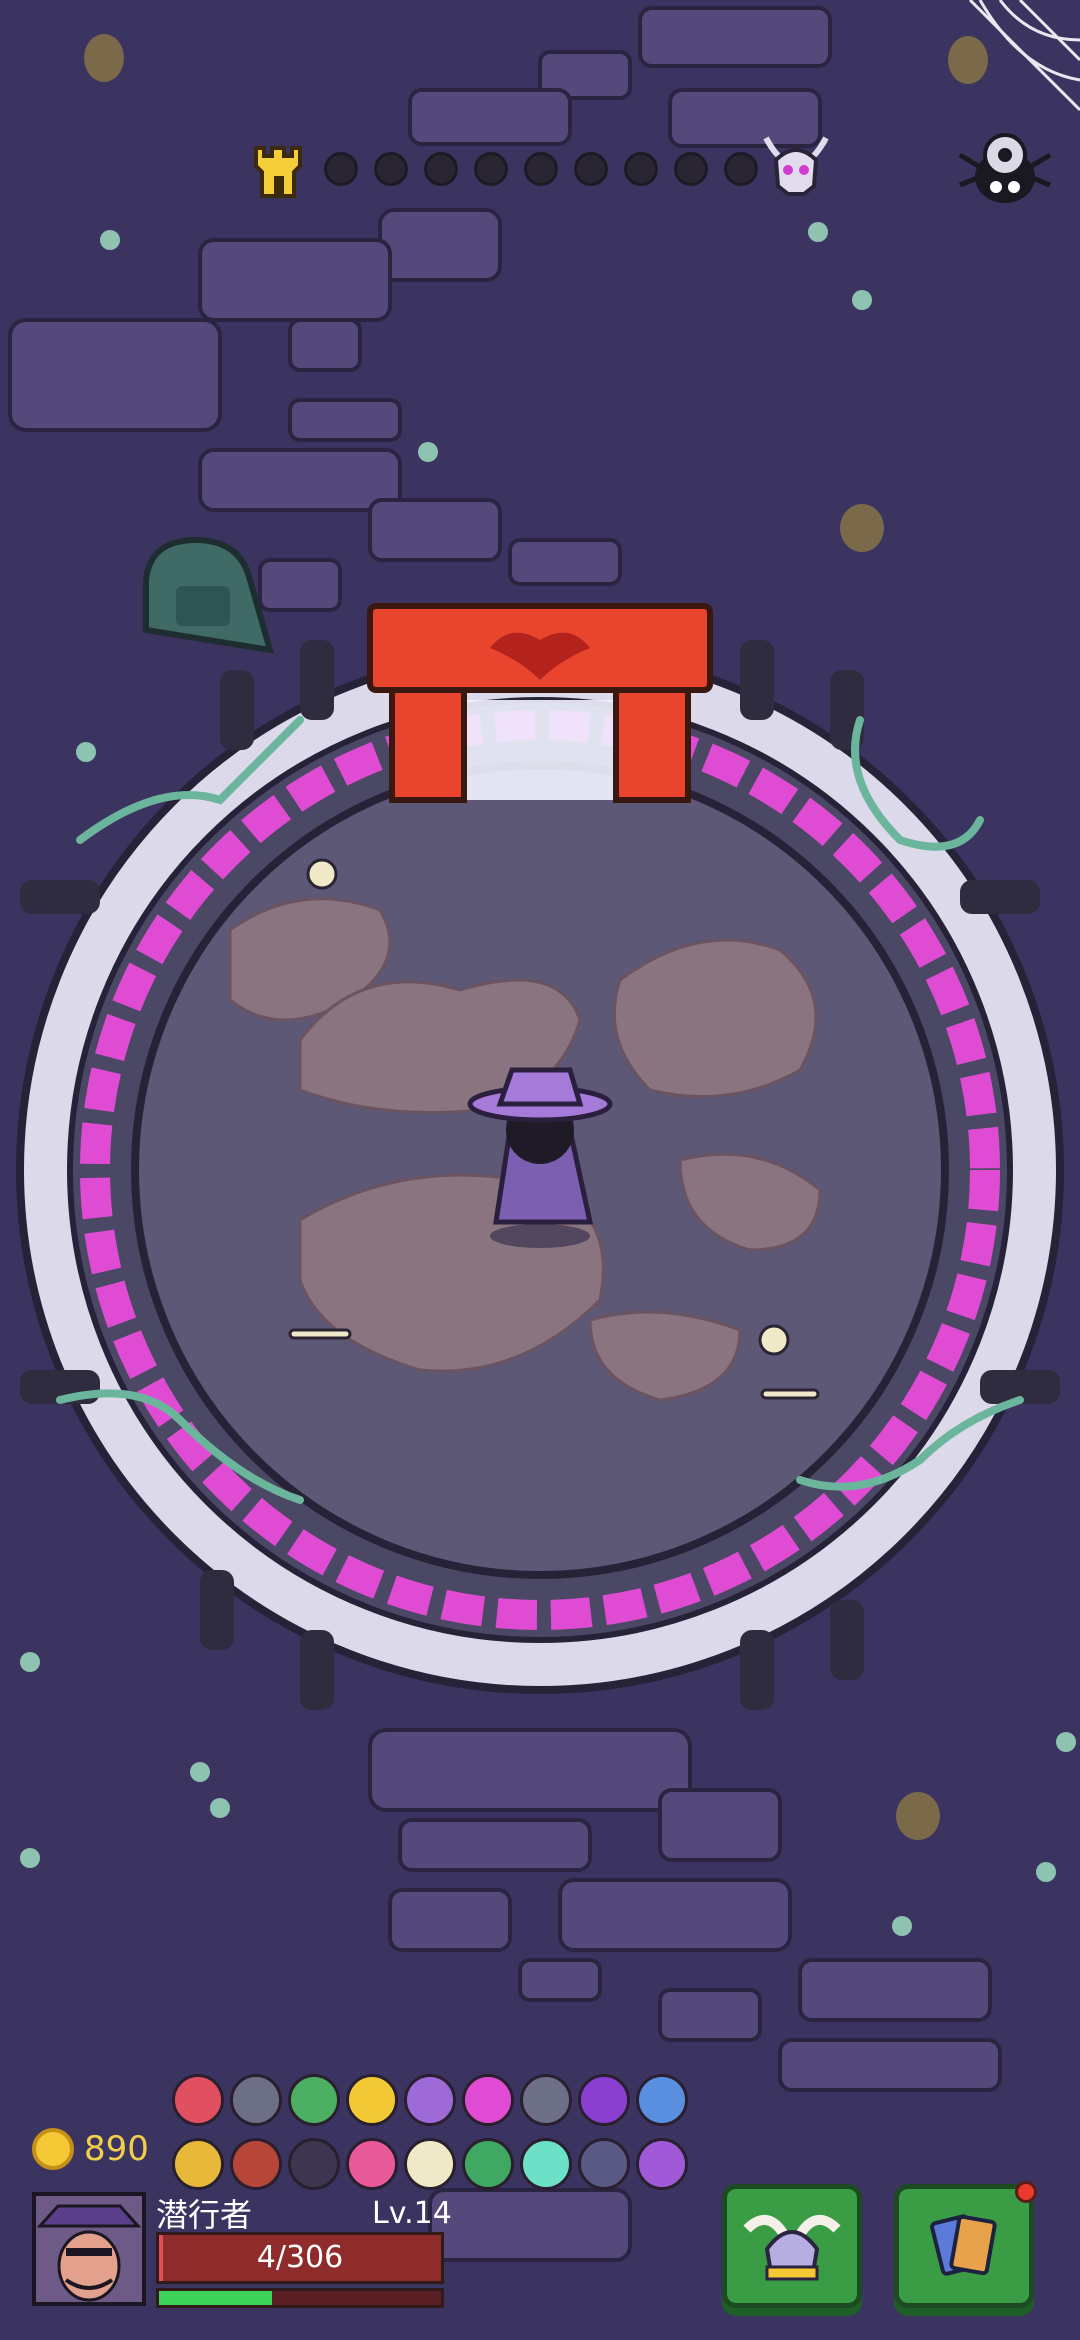 Image resolution: width=1080 pixels, height=2340 pixels. What do you see at coordinates (256, 2164) in the screenshot?
I see `red-shield-icon` at bounding box center [256, 2164].